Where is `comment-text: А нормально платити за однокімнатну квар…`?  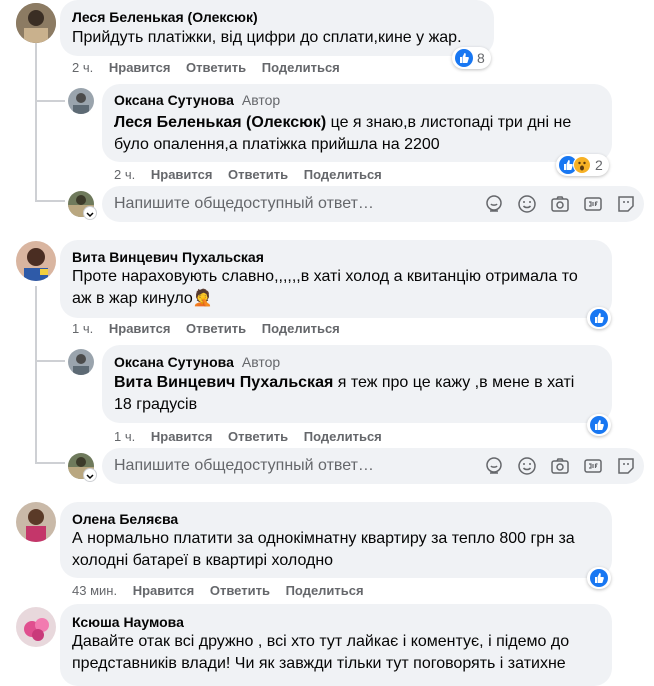 comment-text: А нормально платити за однокімнатну квар… is located at coordinates (323, 550).